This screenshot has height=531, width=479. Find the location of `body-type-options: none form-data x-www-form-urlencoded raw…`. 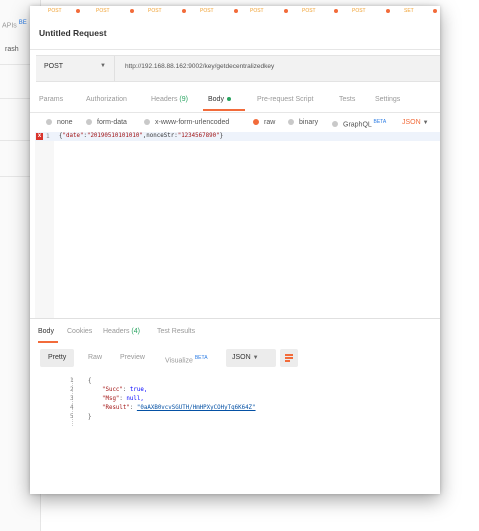

body-type-options: none form-data x-www-form-urlencoded raw… is located at coordinates (235, 122).